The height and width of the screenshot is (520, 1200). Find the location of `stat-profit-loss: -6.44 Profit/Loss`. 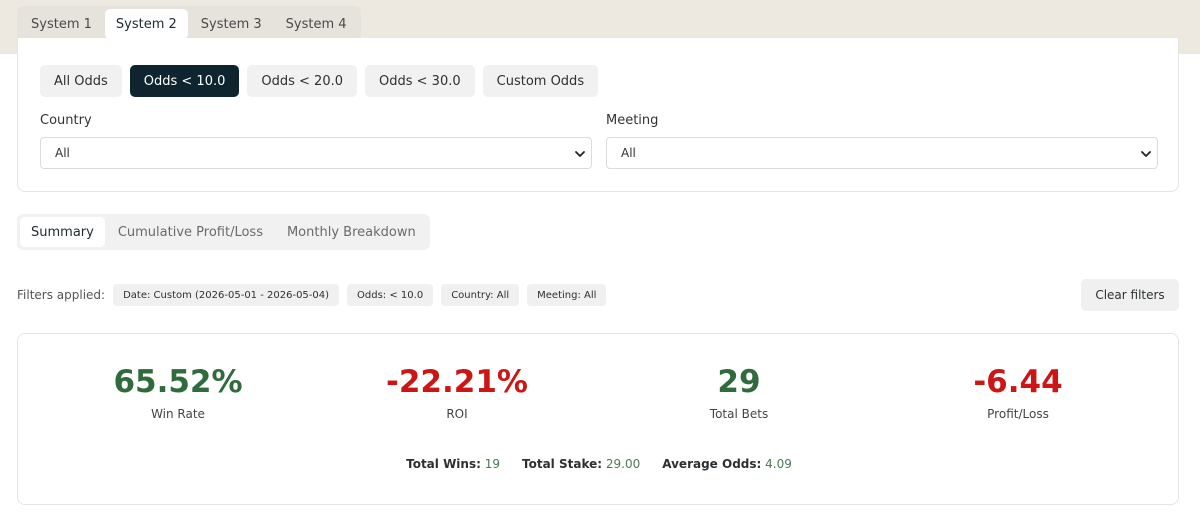

stat-profit-loss: -6.44 Profit/Loss is located at coordinates (1018, 391).